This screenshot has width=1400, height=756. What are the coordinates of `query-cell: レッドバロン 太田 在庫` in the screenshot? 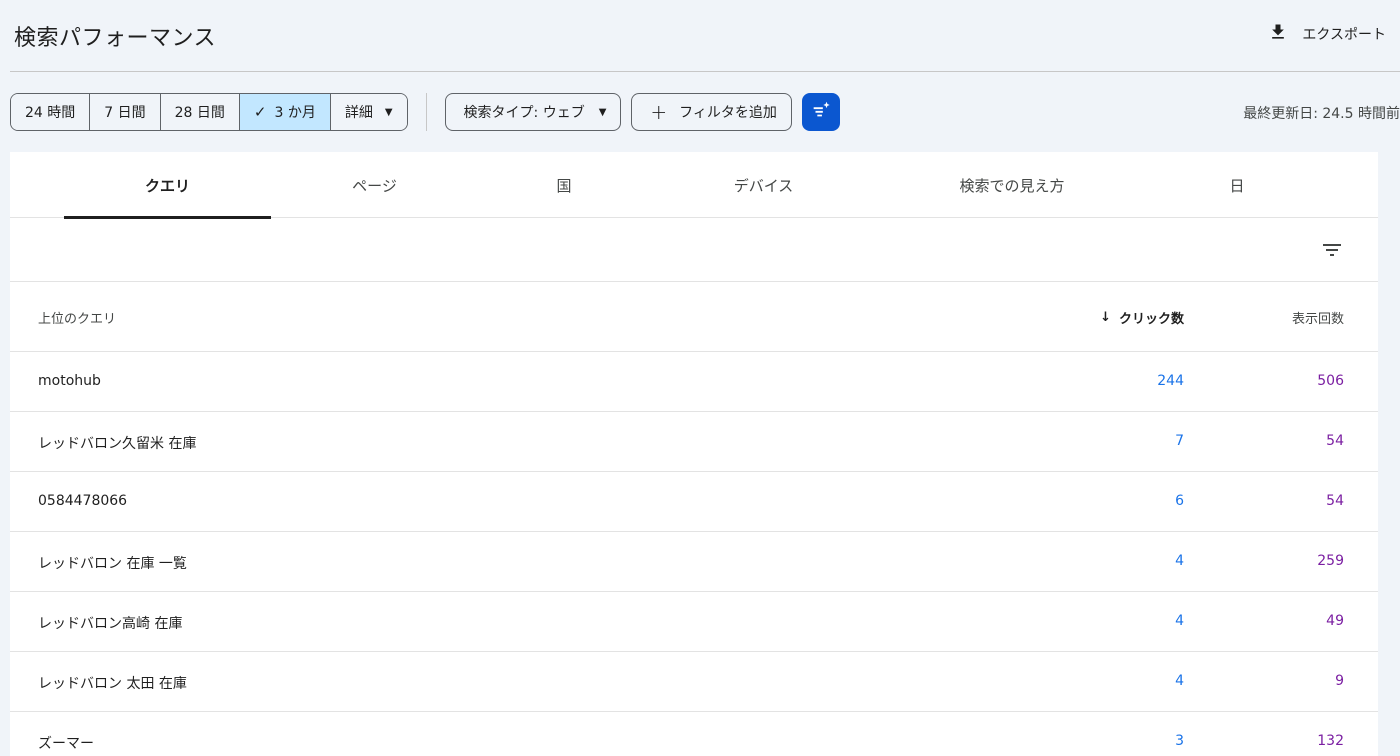 It's located at (112, 684).